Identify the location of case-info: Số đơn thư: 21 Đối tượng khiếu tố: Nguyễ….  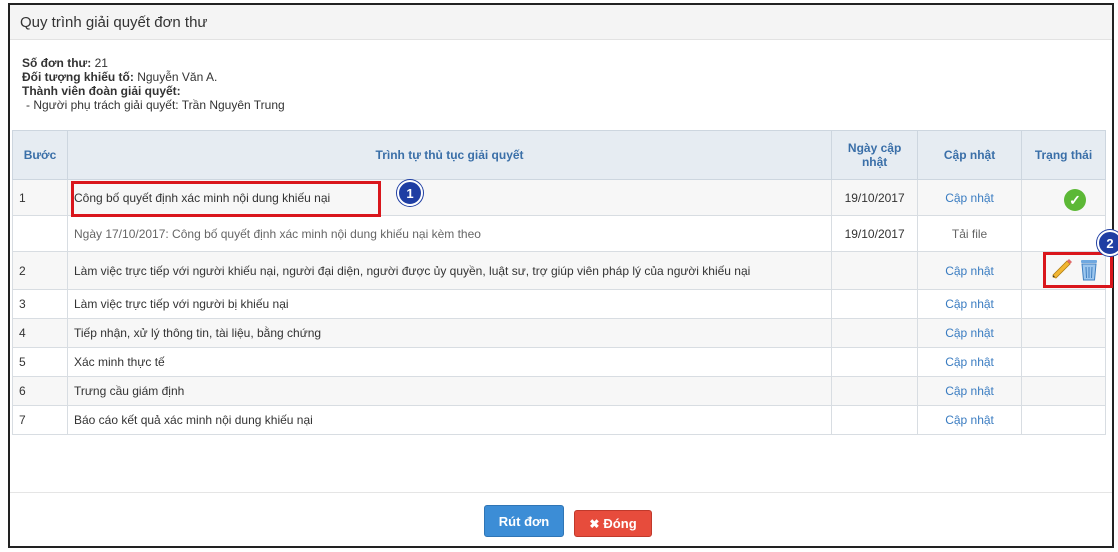
(561, 76).